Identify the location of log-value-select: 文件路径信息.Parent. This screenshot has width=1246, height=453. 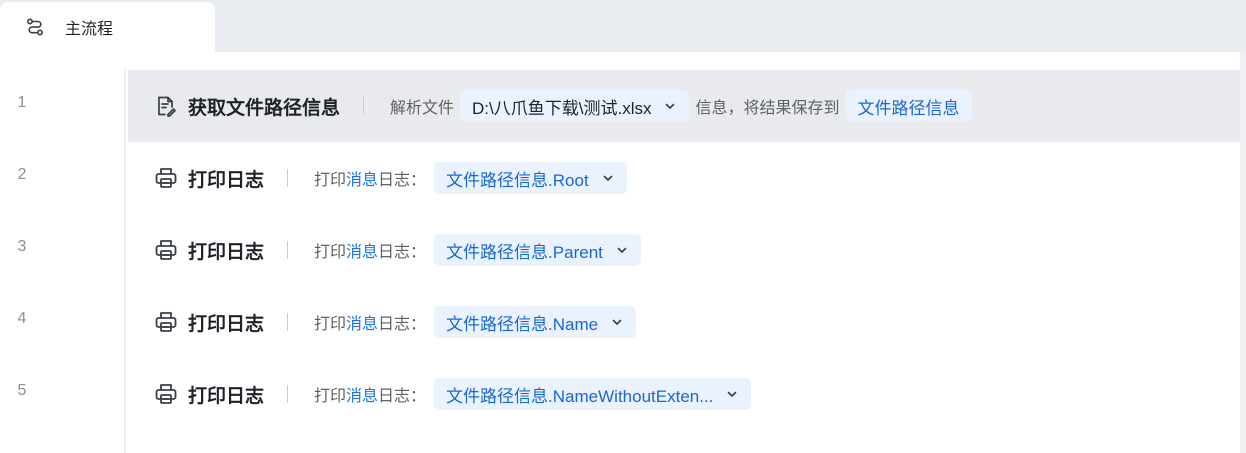
(537, 250).